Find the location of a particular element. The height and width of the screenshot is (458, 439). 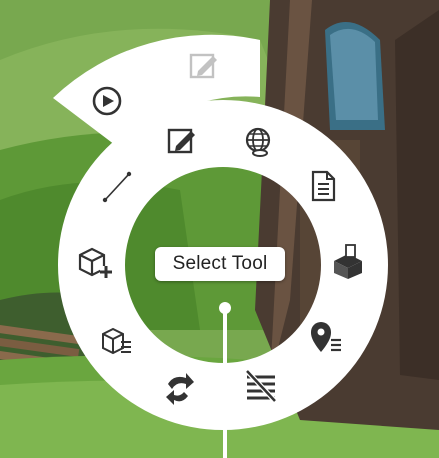

pointer-line is located at coordinates (225, 382).